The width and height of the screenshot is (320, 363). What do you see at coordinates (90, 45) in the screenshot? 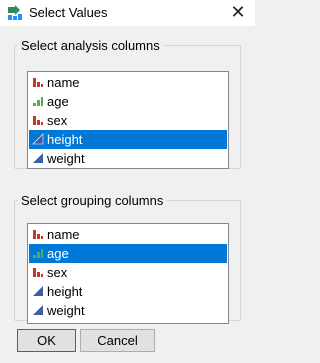
I see `analysis-columns-legend: Select analysis columns` at bounding box center [90, 45].